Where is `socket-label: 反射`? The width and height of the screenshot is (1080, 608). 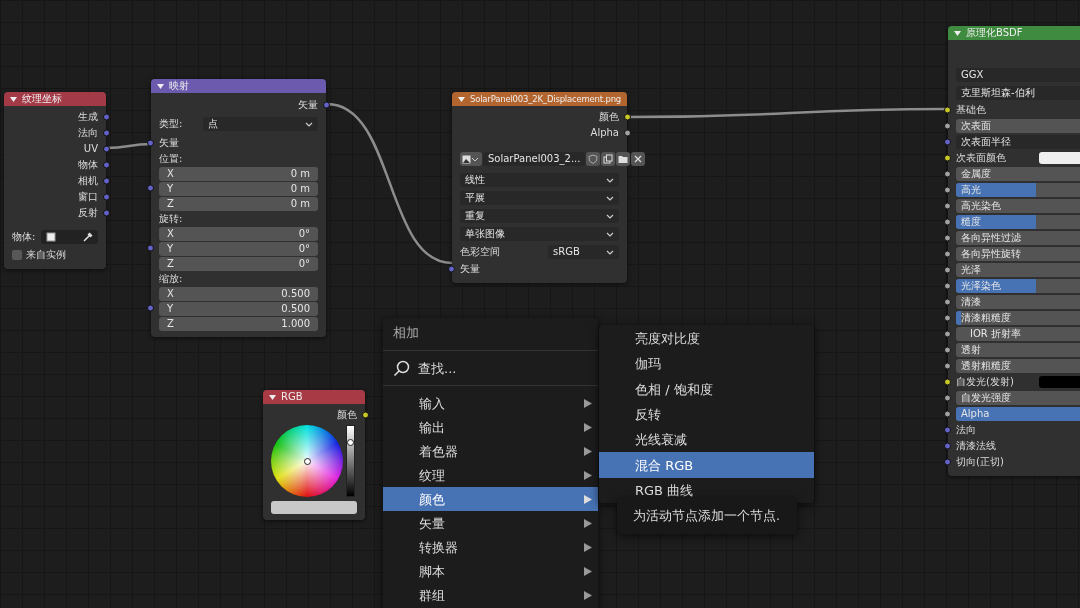 socket-label: 反射 is located at coordinates (88, 213).